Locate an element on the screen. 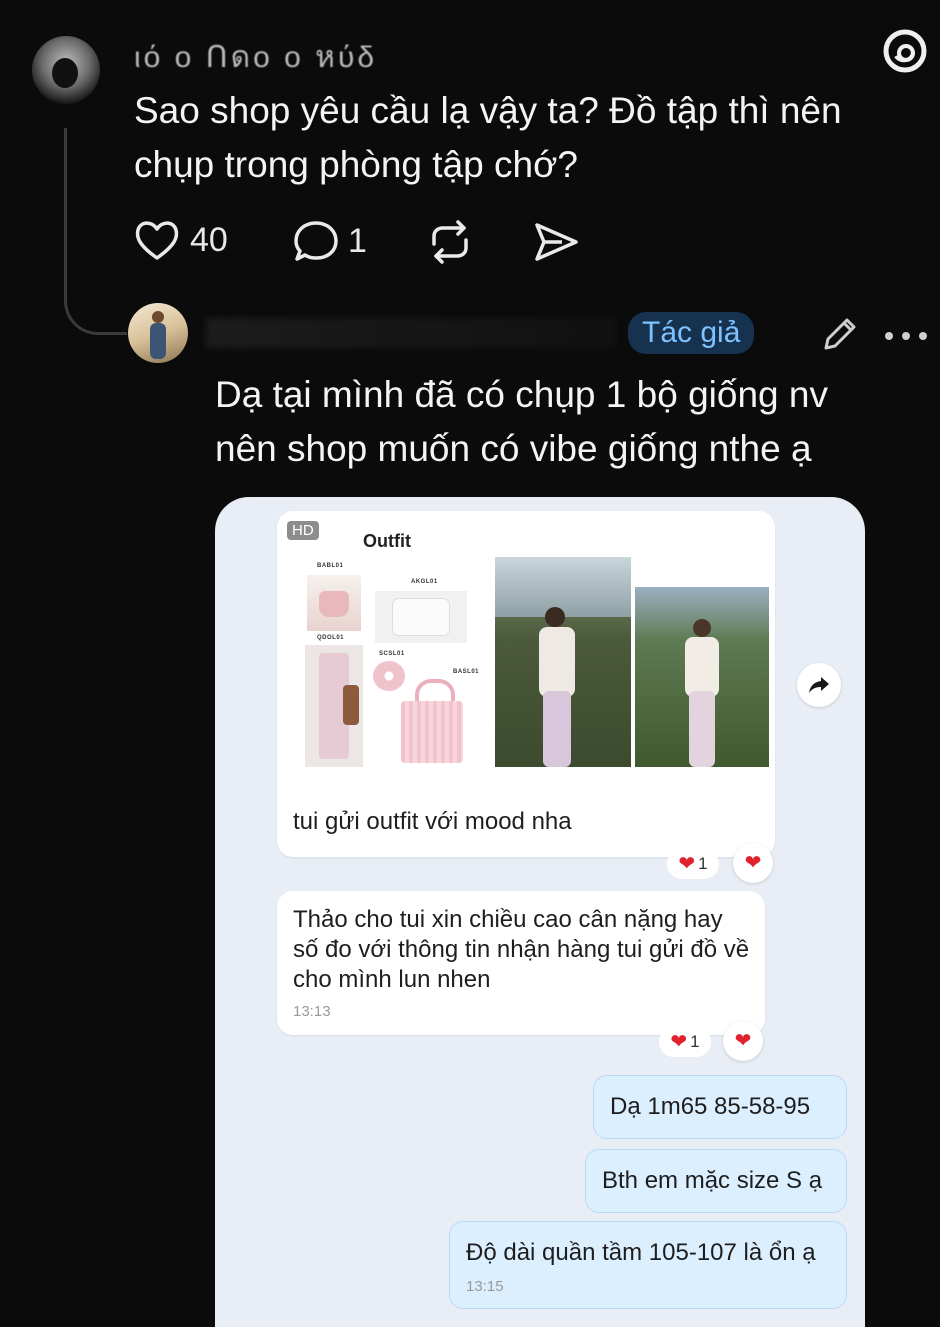 The width and height of the screenshot is (940, 1327). reply-button: 1 is located at coordinates (329, 241).